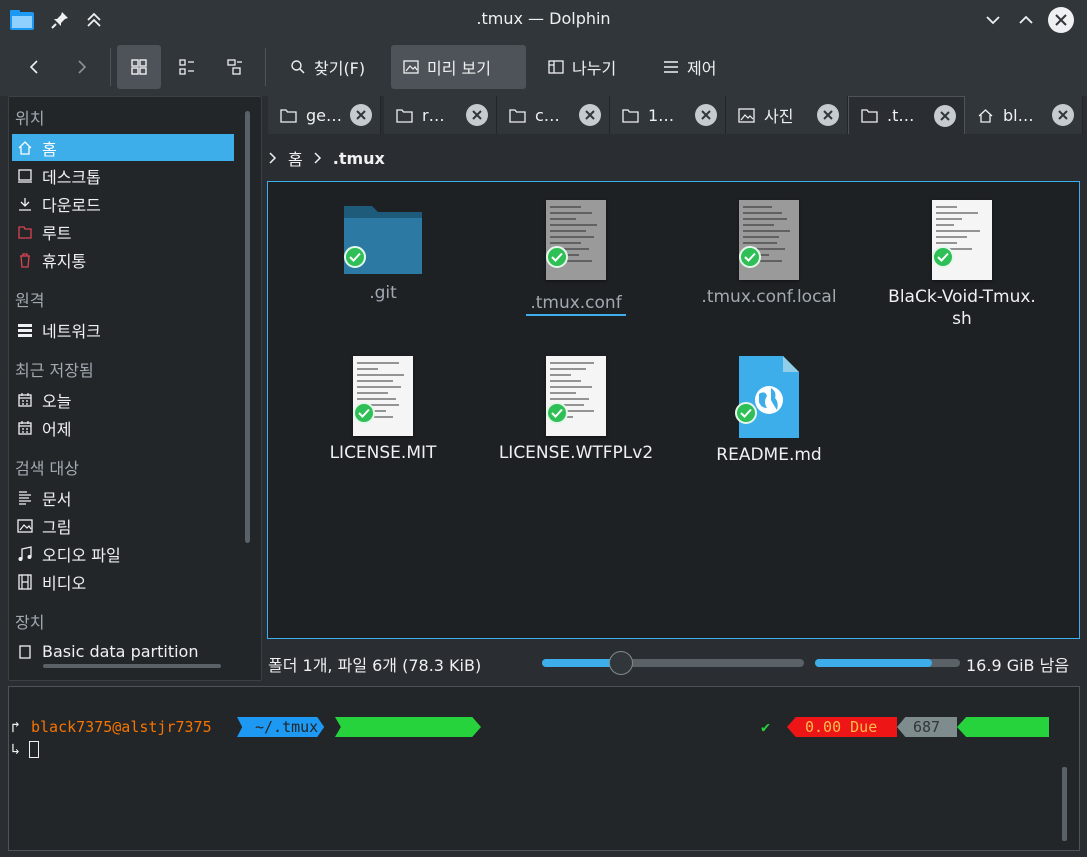 Image resolution: width=1087 pixels, height=857 pixels. I want to click on terminal-user: black7375@alstjr7375, so click(121, 727).